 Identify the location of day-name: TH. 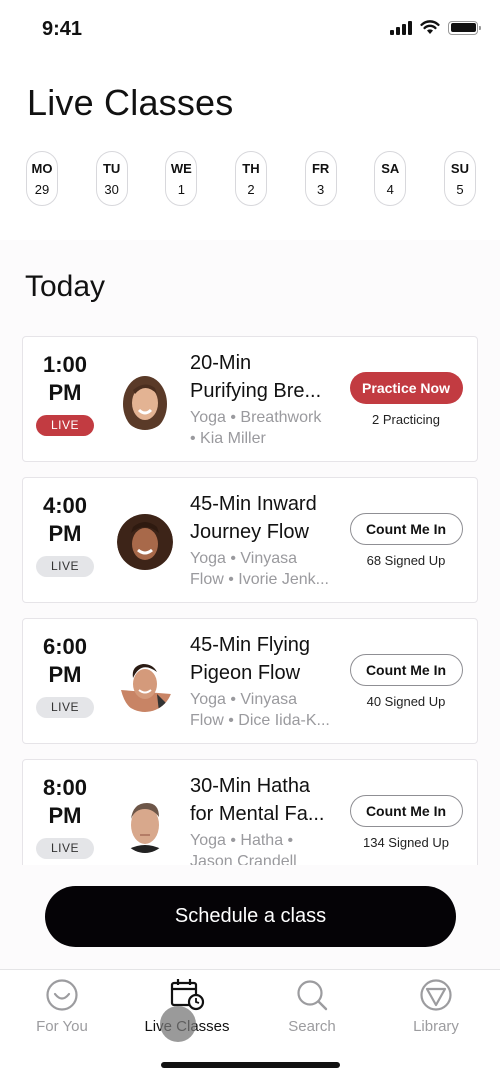
(251, 168).